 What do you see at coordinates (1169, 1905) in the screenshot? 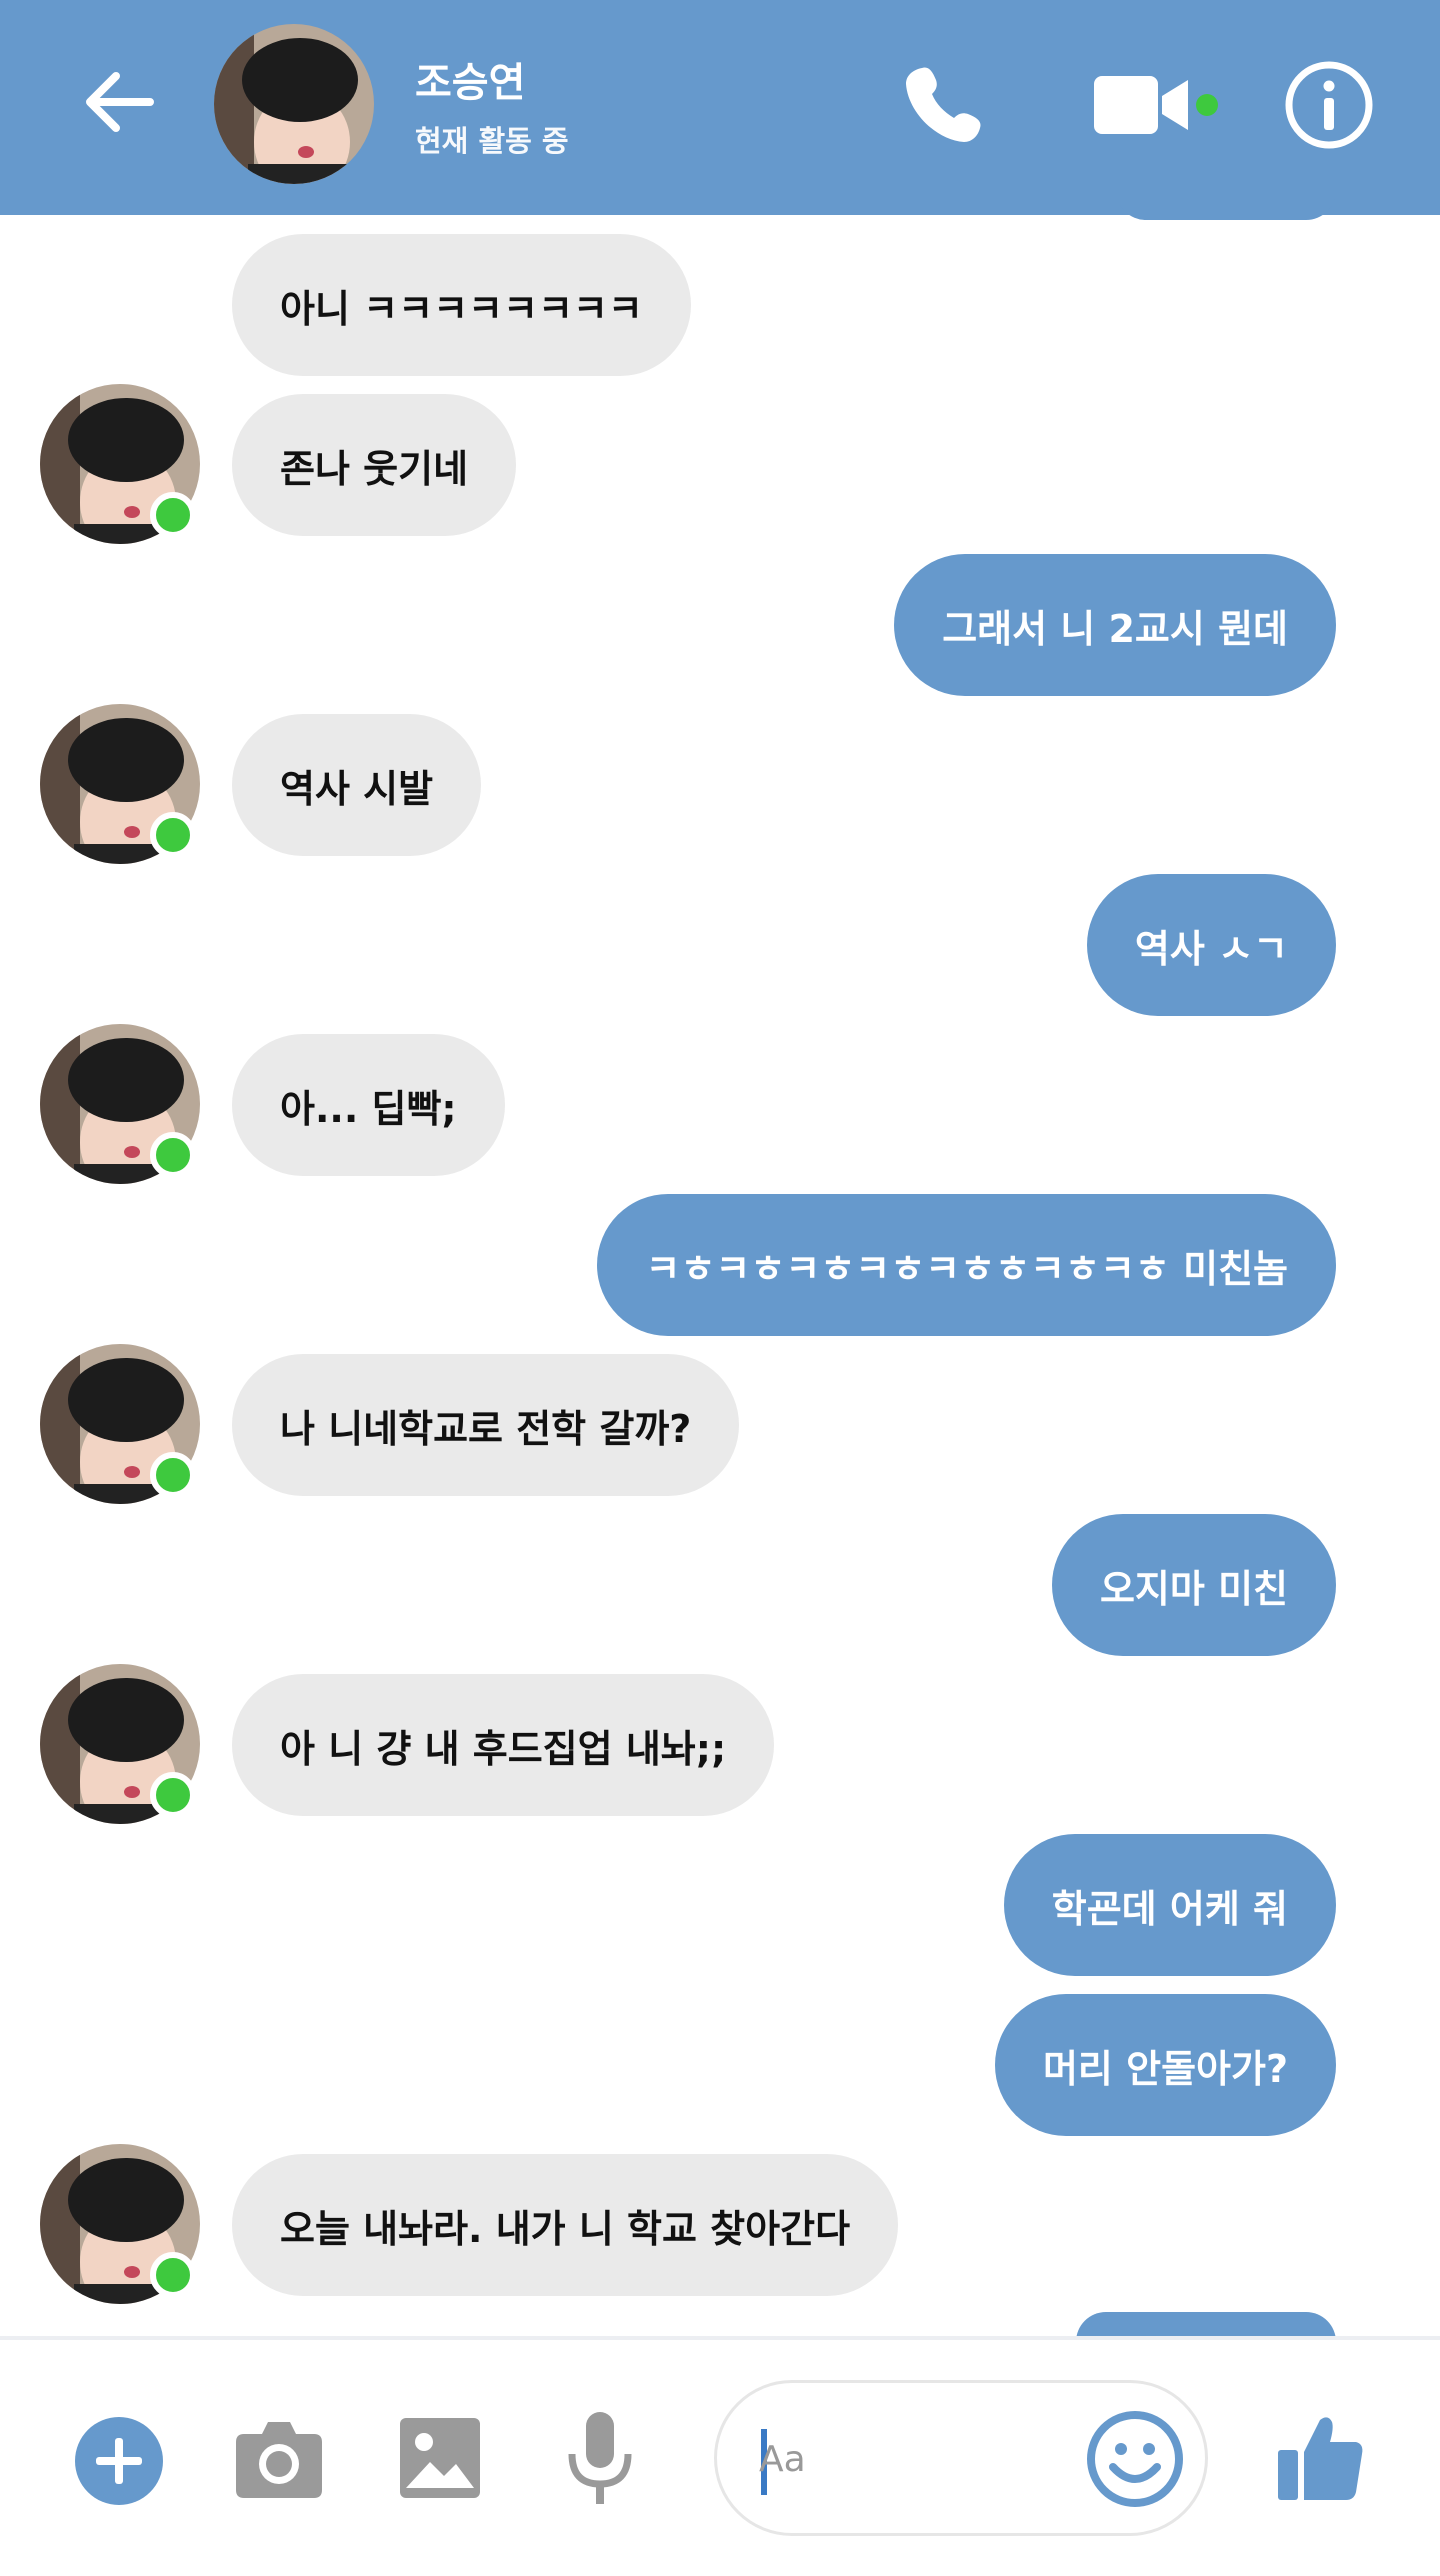
I see `outgoing-message: 학굔데 어케 줘` at bounding box center [1169, 1905].